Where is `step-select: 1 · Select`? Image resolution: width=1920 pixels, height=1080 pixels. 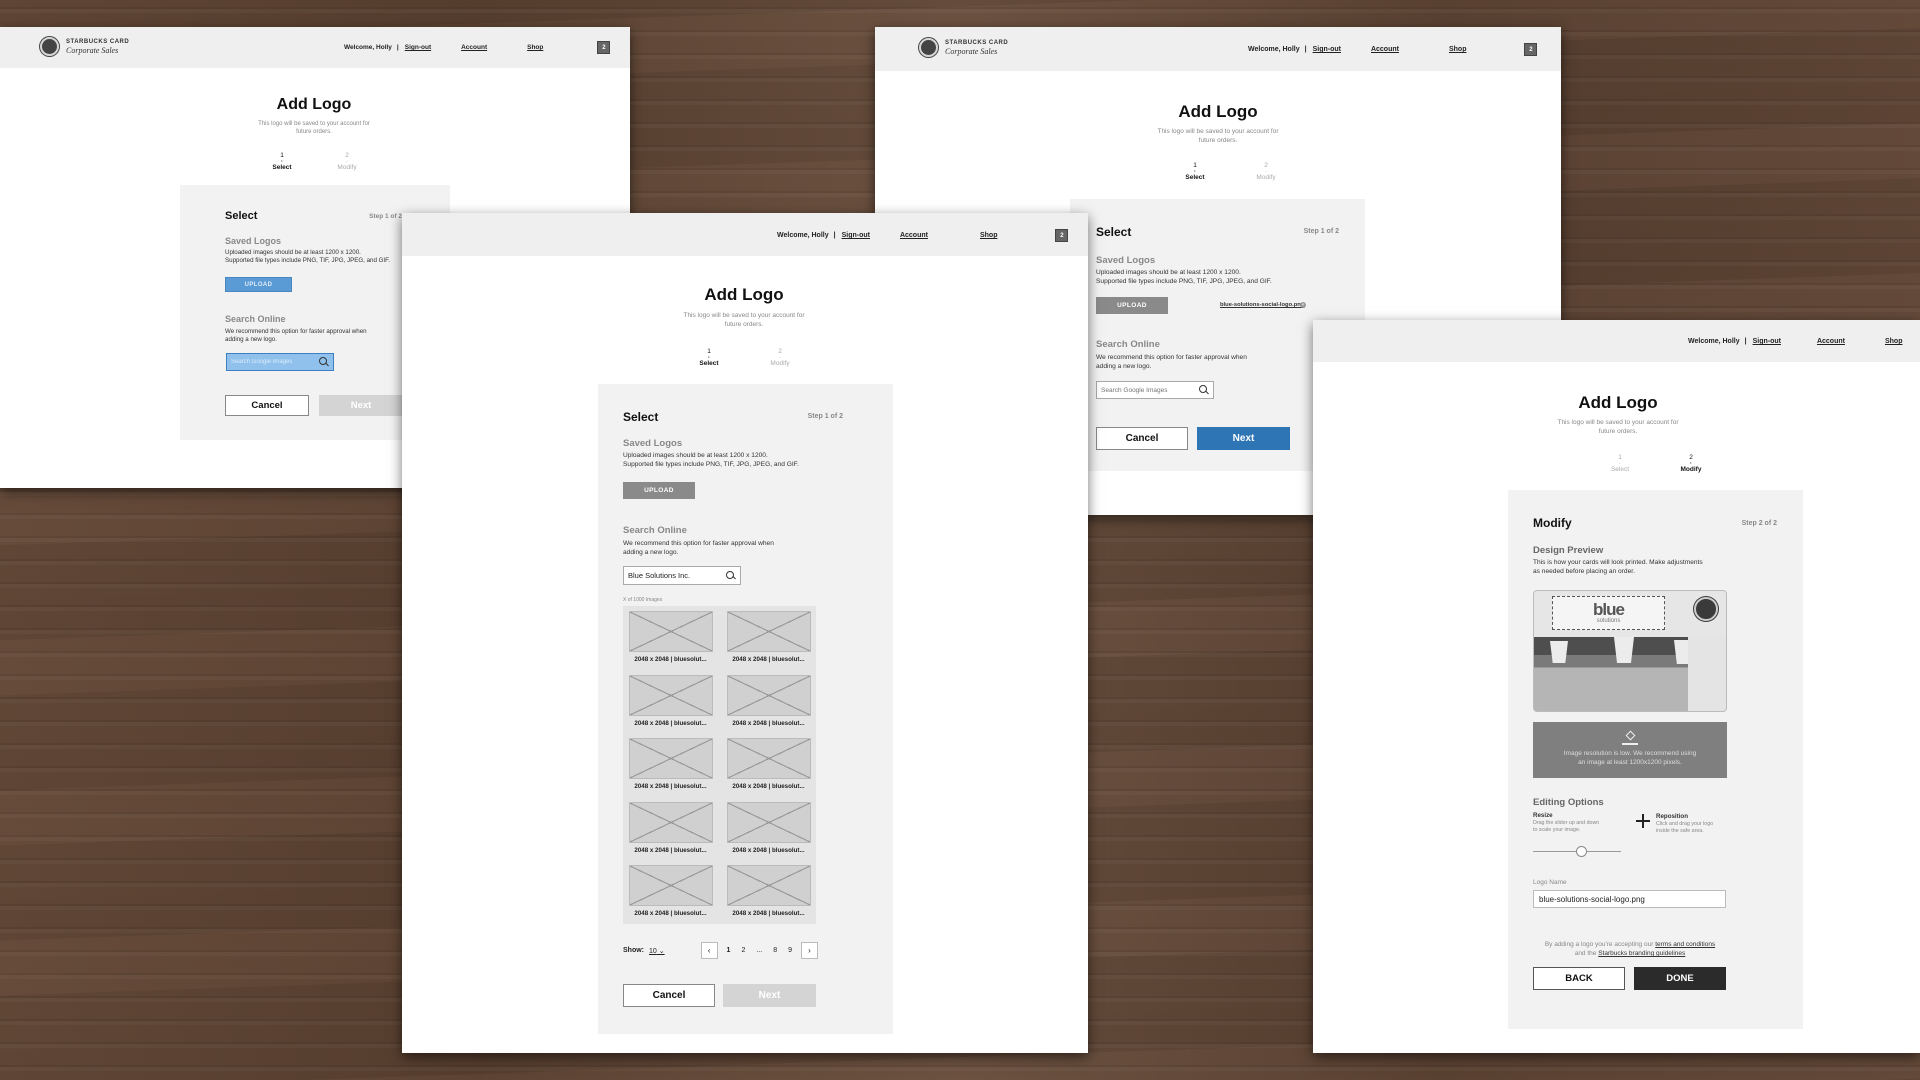
step-select: 1 · Select is located at coordinates (282, 162).